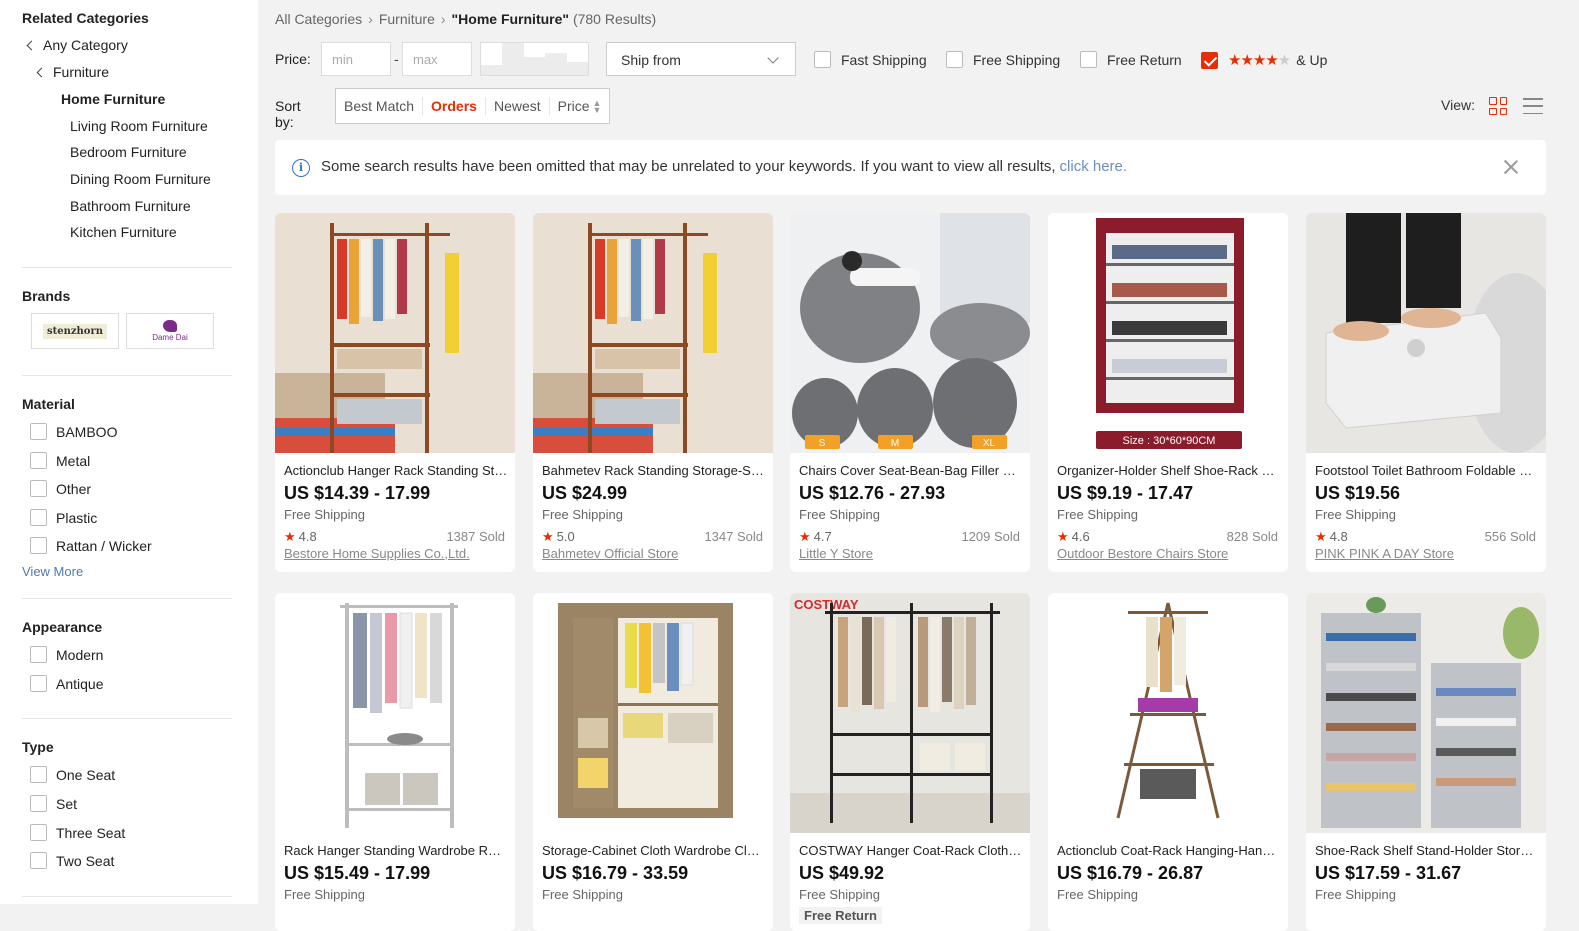 The width and height of the screenshot is (1579, 931). Describe the element at coordinates (377, 553) in the screenshot. I see `store-link: Bestore Home Supplies Co.,Ltd.` at that location.